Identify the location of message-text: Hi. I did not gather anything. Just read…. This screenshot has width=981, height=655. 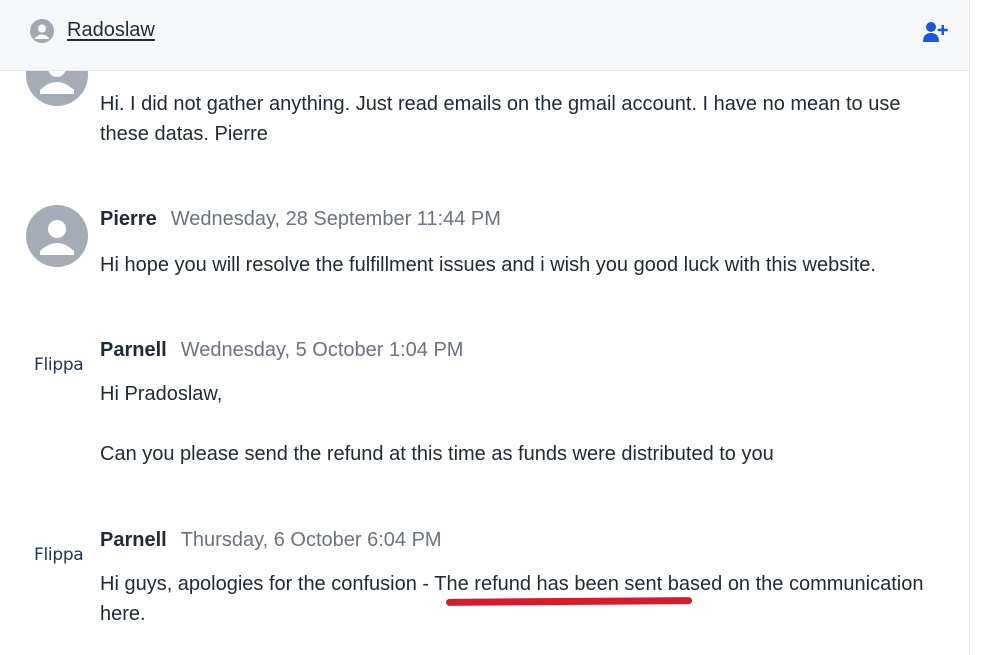
(500, 119).